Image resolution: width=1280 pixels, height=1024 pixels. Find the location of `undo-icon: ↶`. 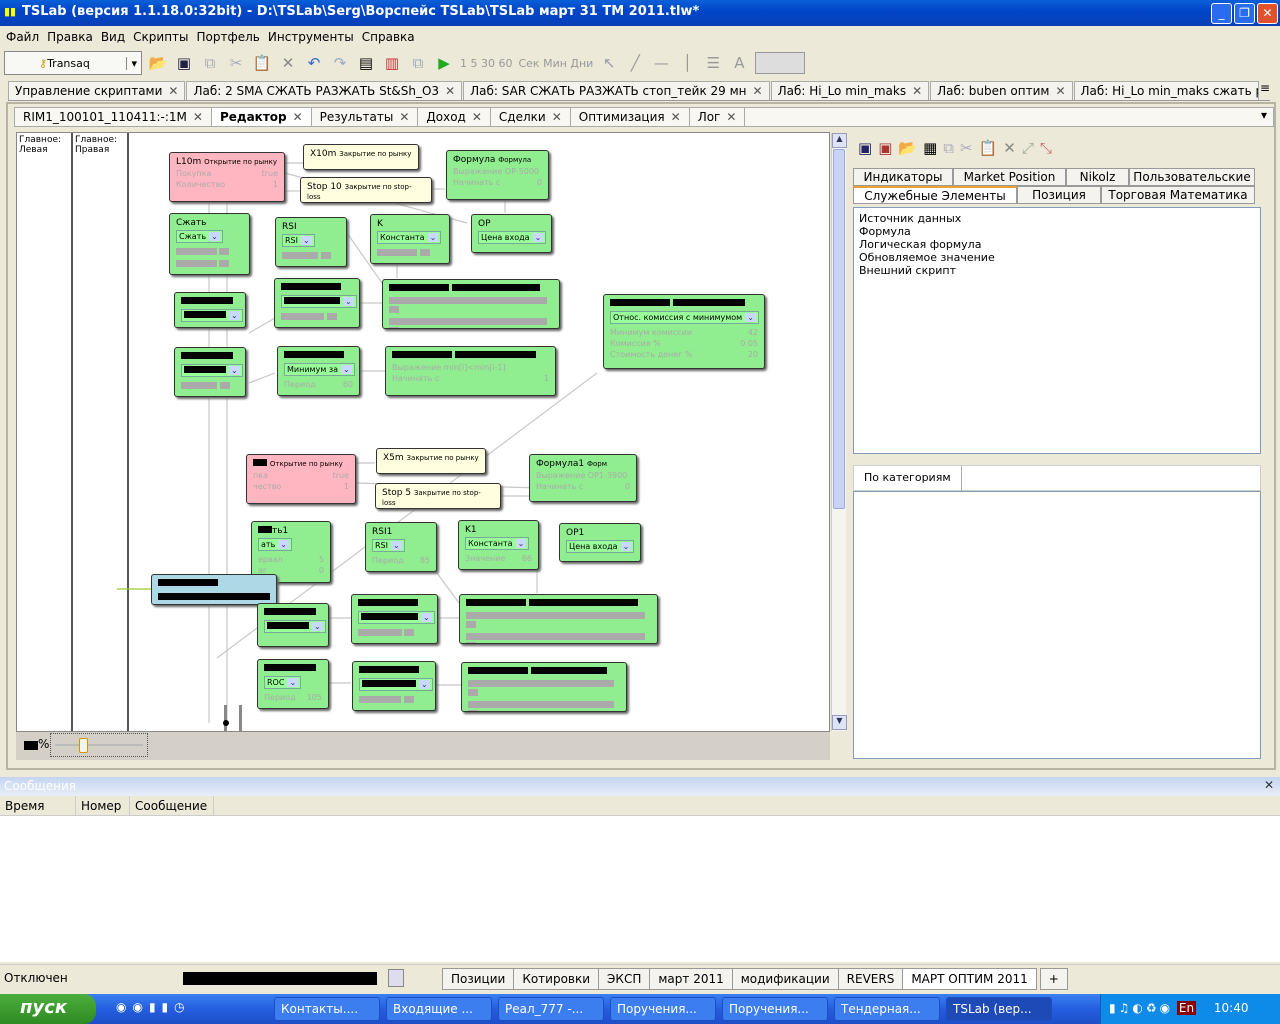

undo-icon: ↶ is located at coordinates (314, 63).